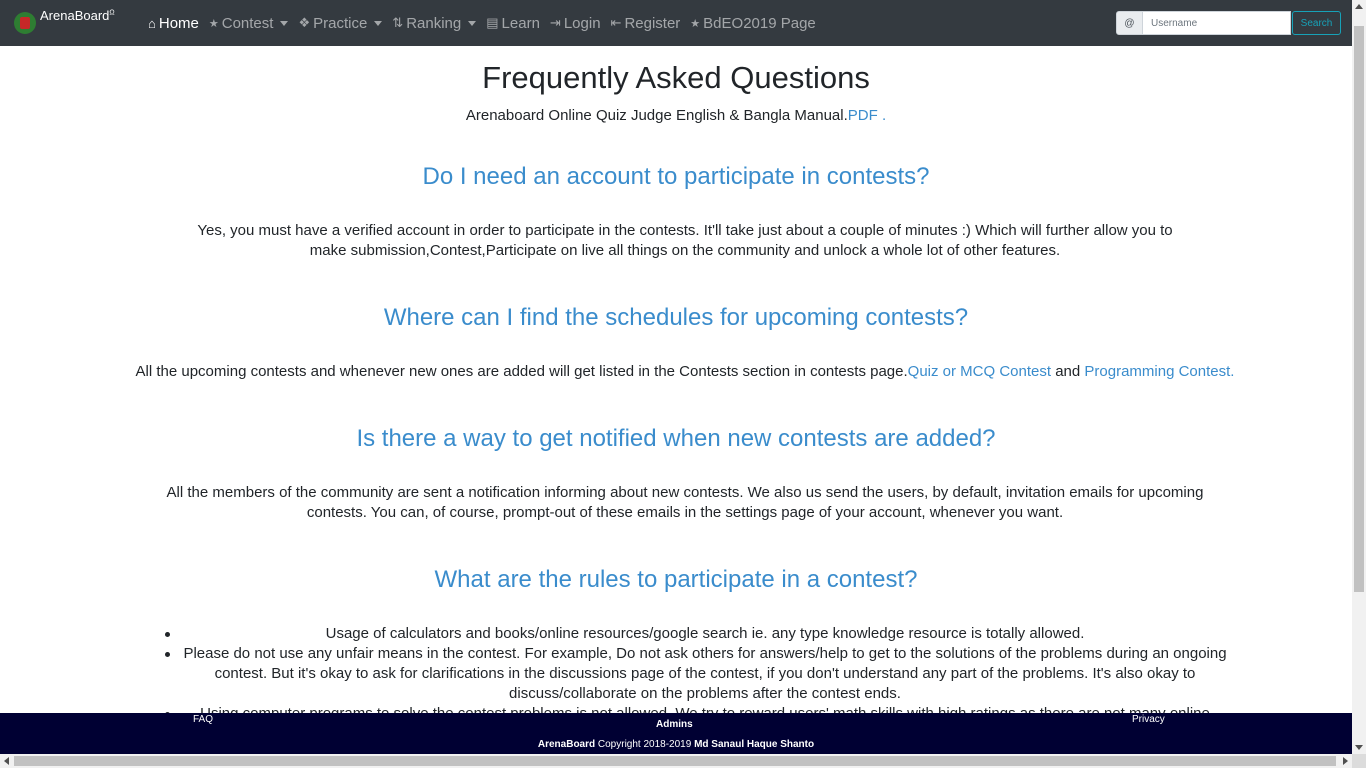  What do you see at coordinates (867, 115) in the screenshot?
I see `pdf-manual-link: PDF .` at bounding box center [867, 115].